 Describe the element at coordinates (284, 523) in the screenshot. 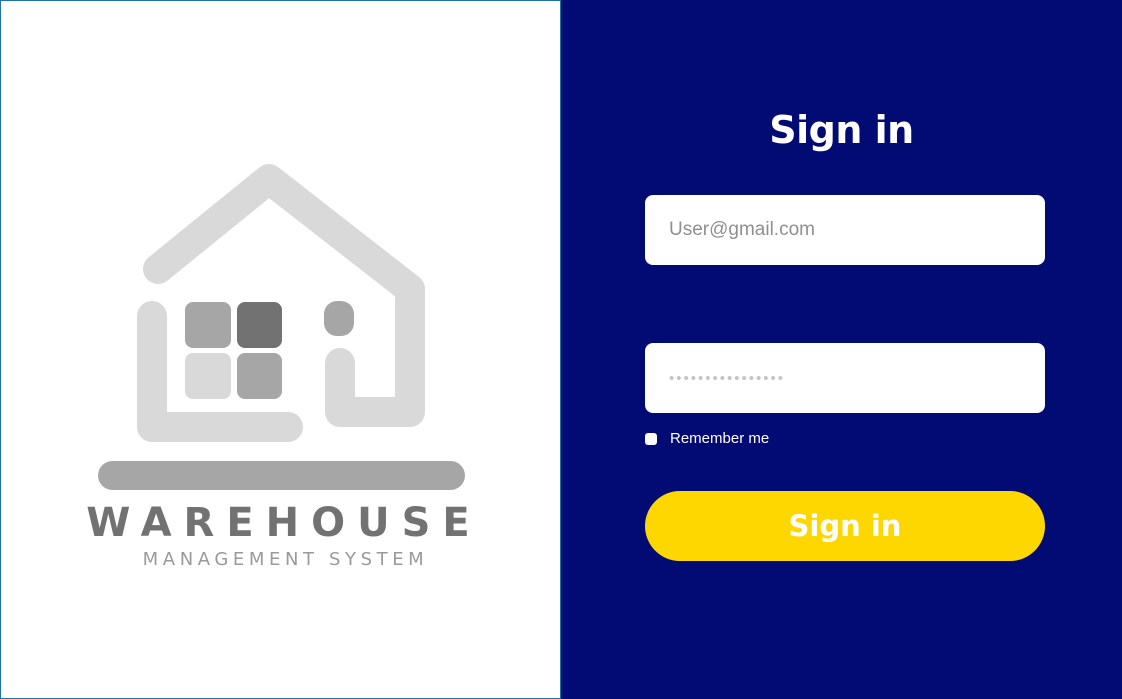

I see `logo-title: WAREHOUSE` at that location.